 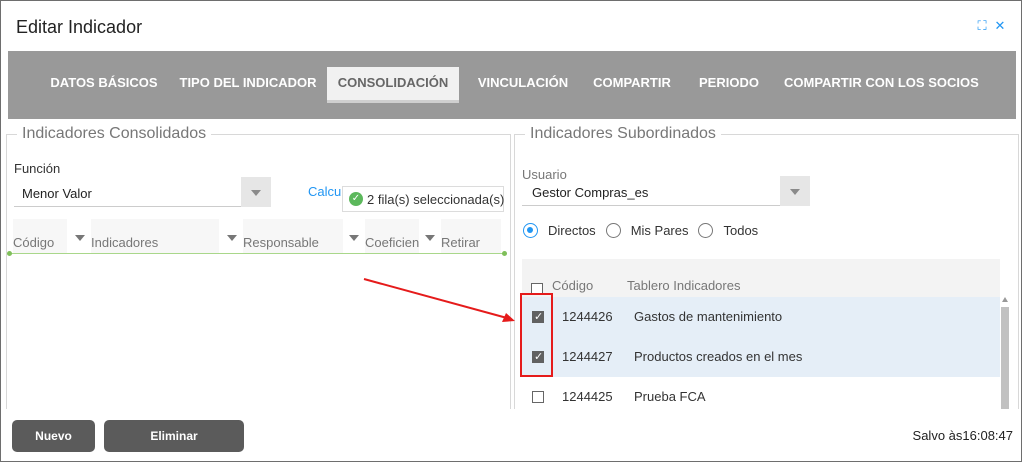 What do you see at coordinates (142, 192) in the screenshot?
I see `function-select: Menor Valor` at bounding box center [142, 192].